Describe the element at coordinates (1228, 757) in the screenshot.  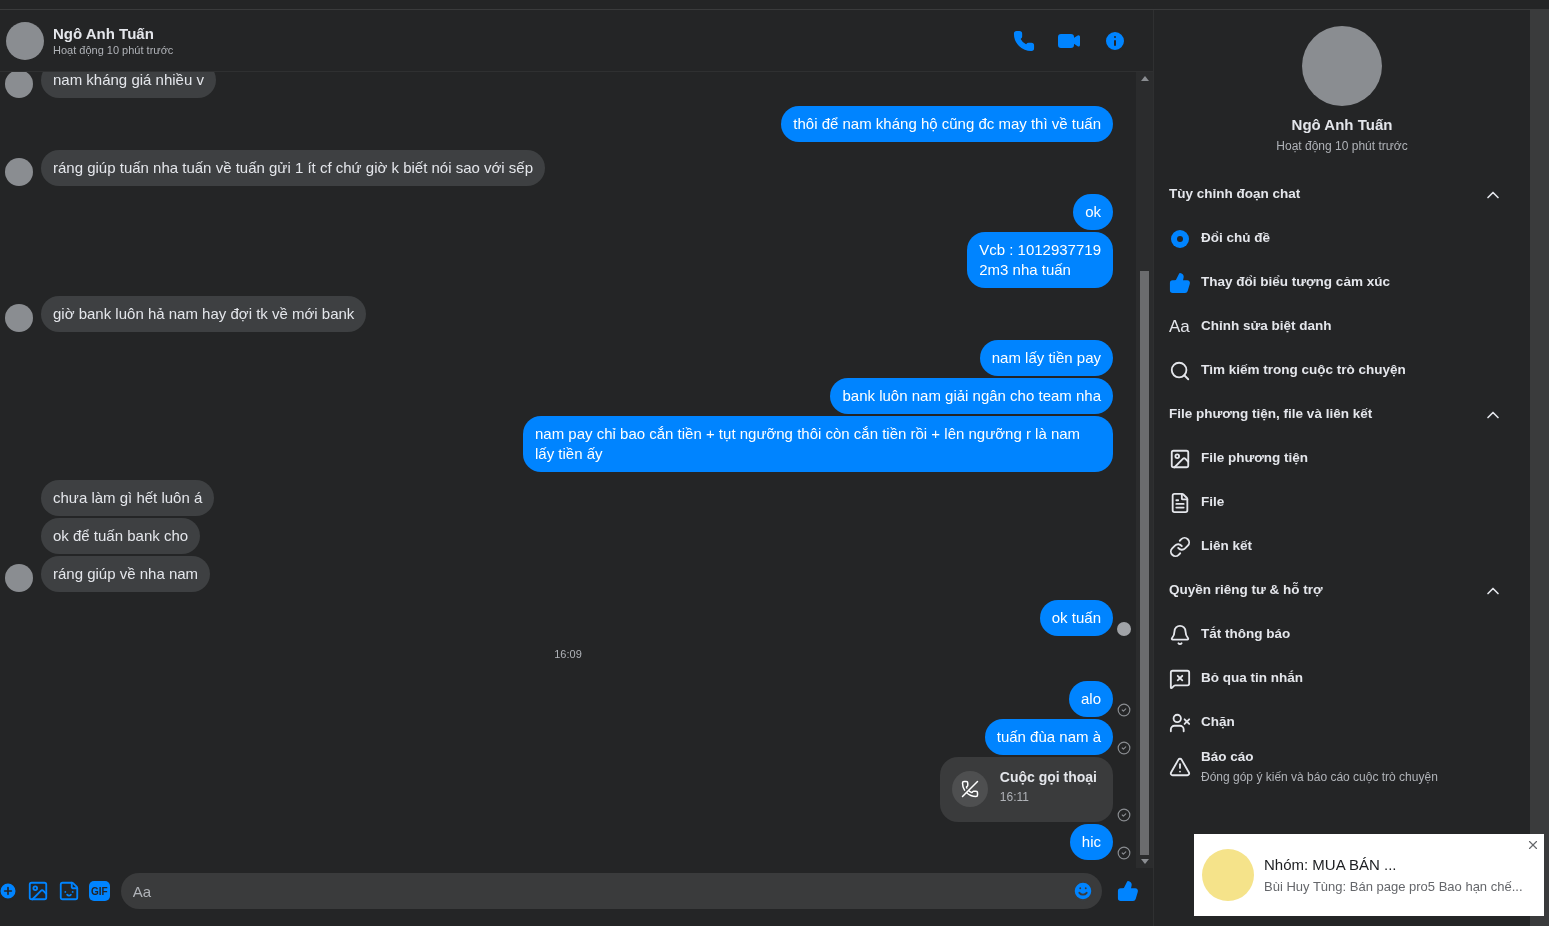
I see `menu-item-label: Báo cáo` at that location.